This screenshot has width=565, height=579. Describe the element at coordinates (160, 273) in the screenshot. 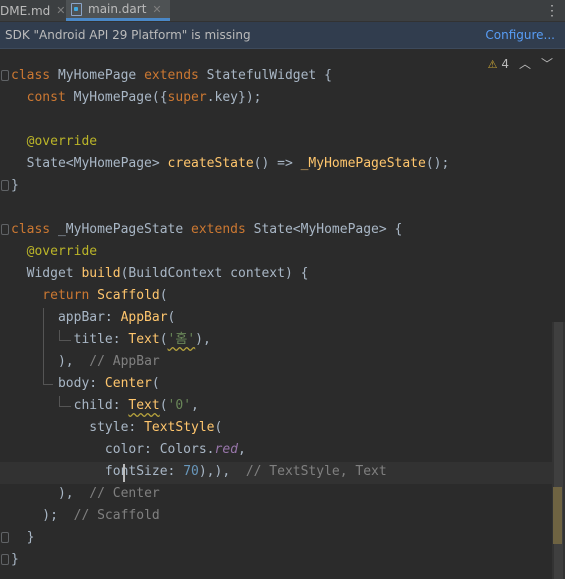

I see `code-line: Widget build(BuildContext context) {` at that location.